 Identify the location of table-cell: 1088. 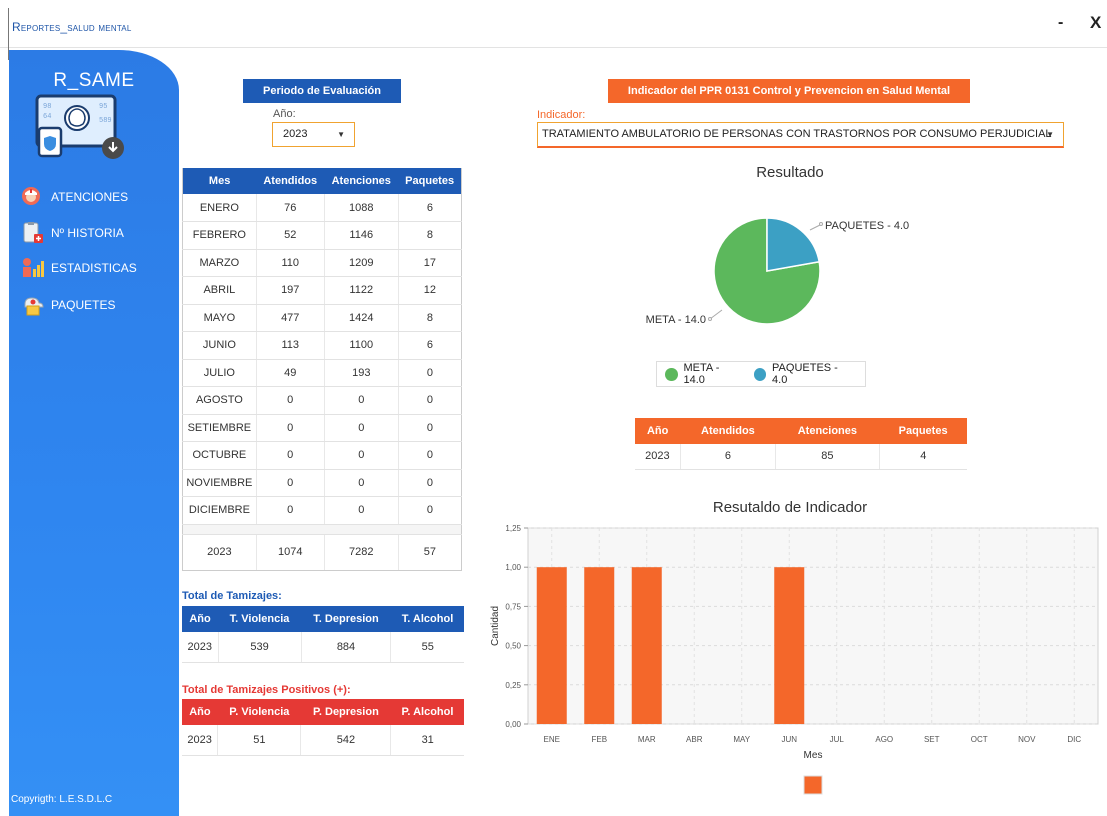
(361, 208).